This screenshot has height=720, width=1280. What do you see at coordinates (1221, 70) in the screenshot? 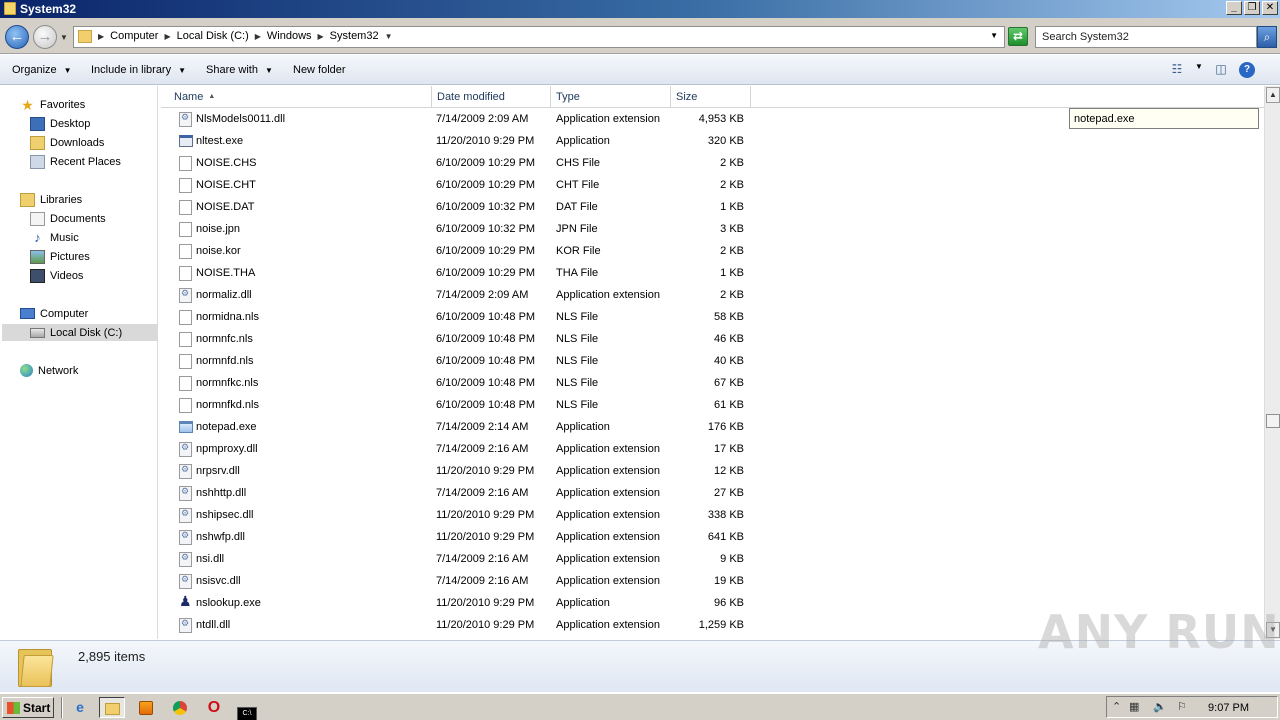
I see `preview-pane-icon: ◫` at bounding box center [1221, 70].